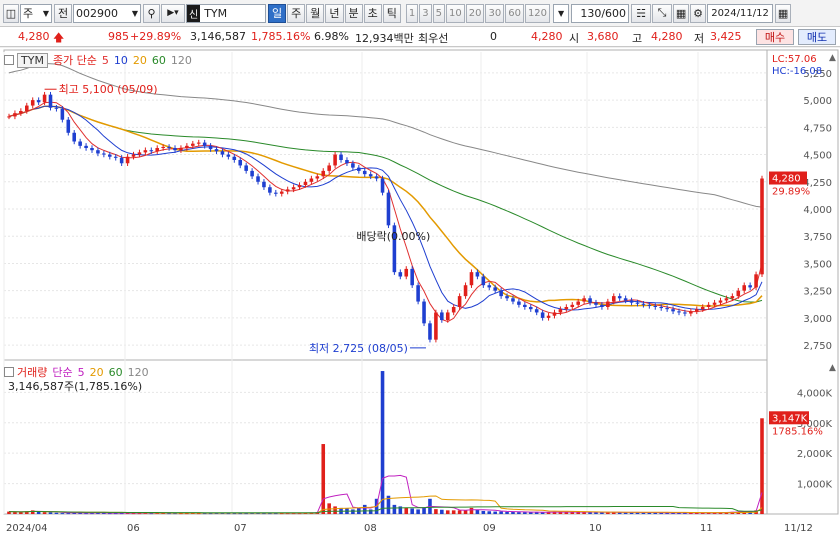  I want to click on price-axis-label: 4,750, so click(817, 128).